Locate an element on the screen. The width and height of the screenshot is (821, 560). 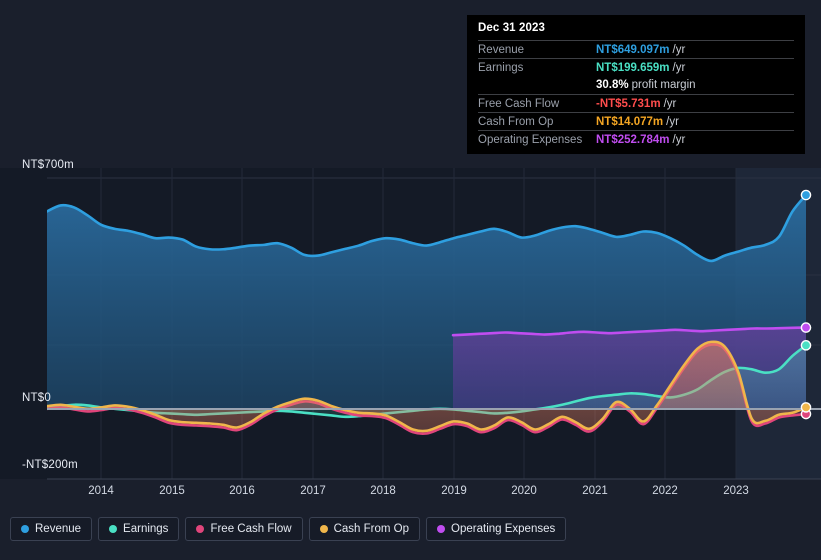
tooltip-row-label: Cash From Op is located at coordinates (516, 121).